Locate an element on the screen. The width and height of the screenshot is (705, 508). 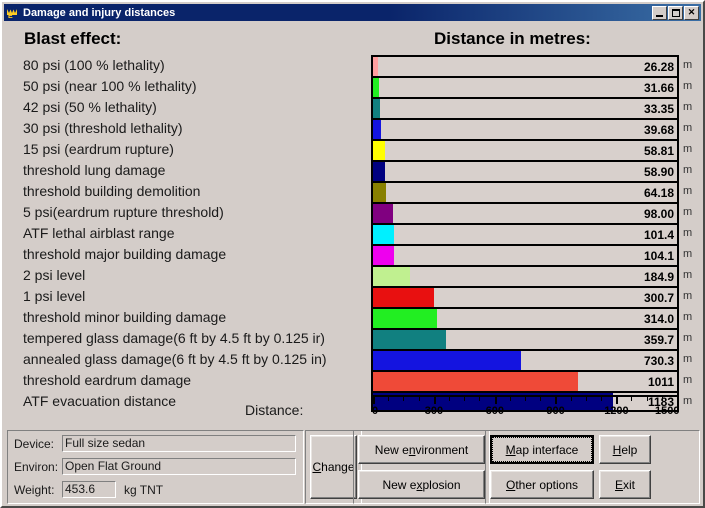
blast-effect-label: 5 psi(eardrum rupture threshold) is located at coordinates (123, 212).